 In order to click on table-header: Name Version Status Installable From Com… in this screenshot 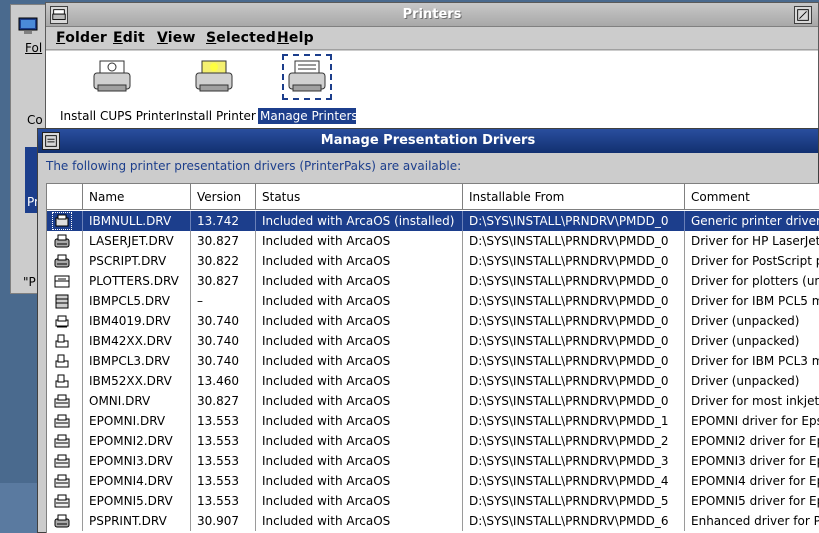, I will do `click(433, 197)`.